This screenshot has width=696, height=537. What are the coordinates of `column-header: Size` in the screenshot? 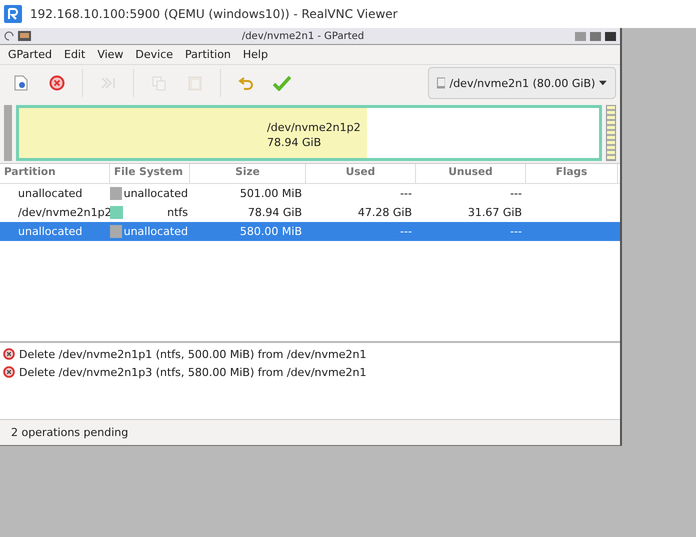 It's located at (248, 173).